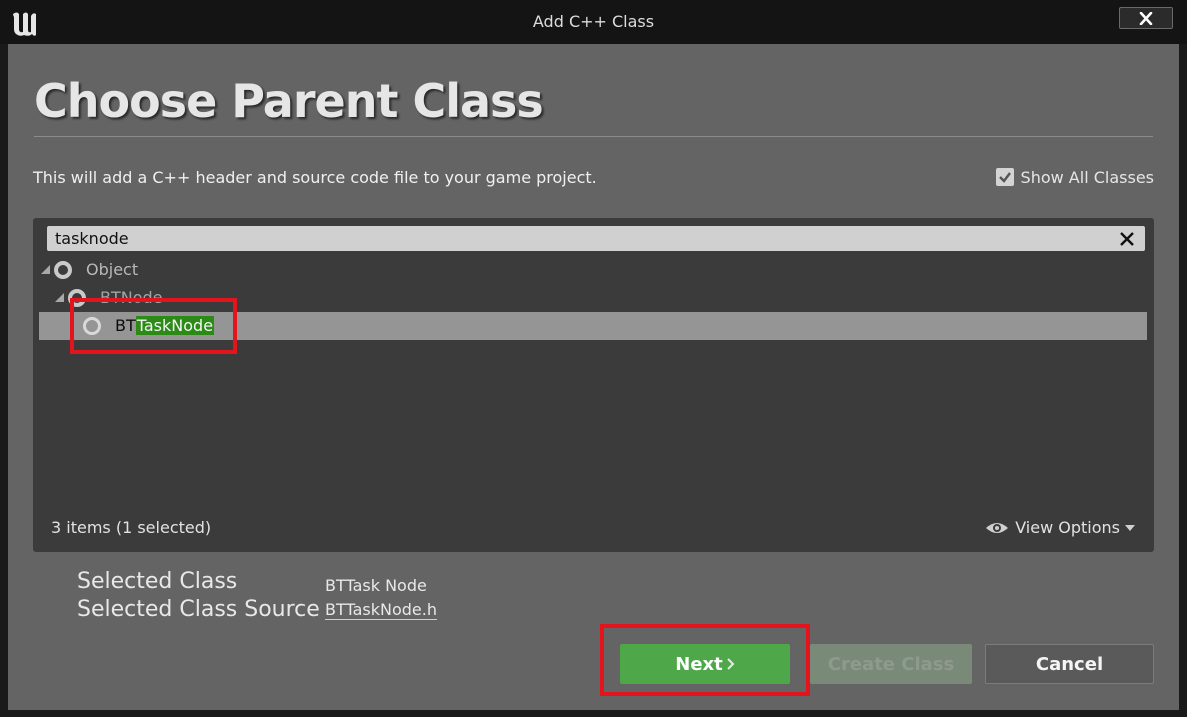 The width and height of the screenshot is (1187, 717). What do you see at coordinates (596, 238) in the screenshot?
I see `search-input: tasknode` at bounding box center [596, 238].